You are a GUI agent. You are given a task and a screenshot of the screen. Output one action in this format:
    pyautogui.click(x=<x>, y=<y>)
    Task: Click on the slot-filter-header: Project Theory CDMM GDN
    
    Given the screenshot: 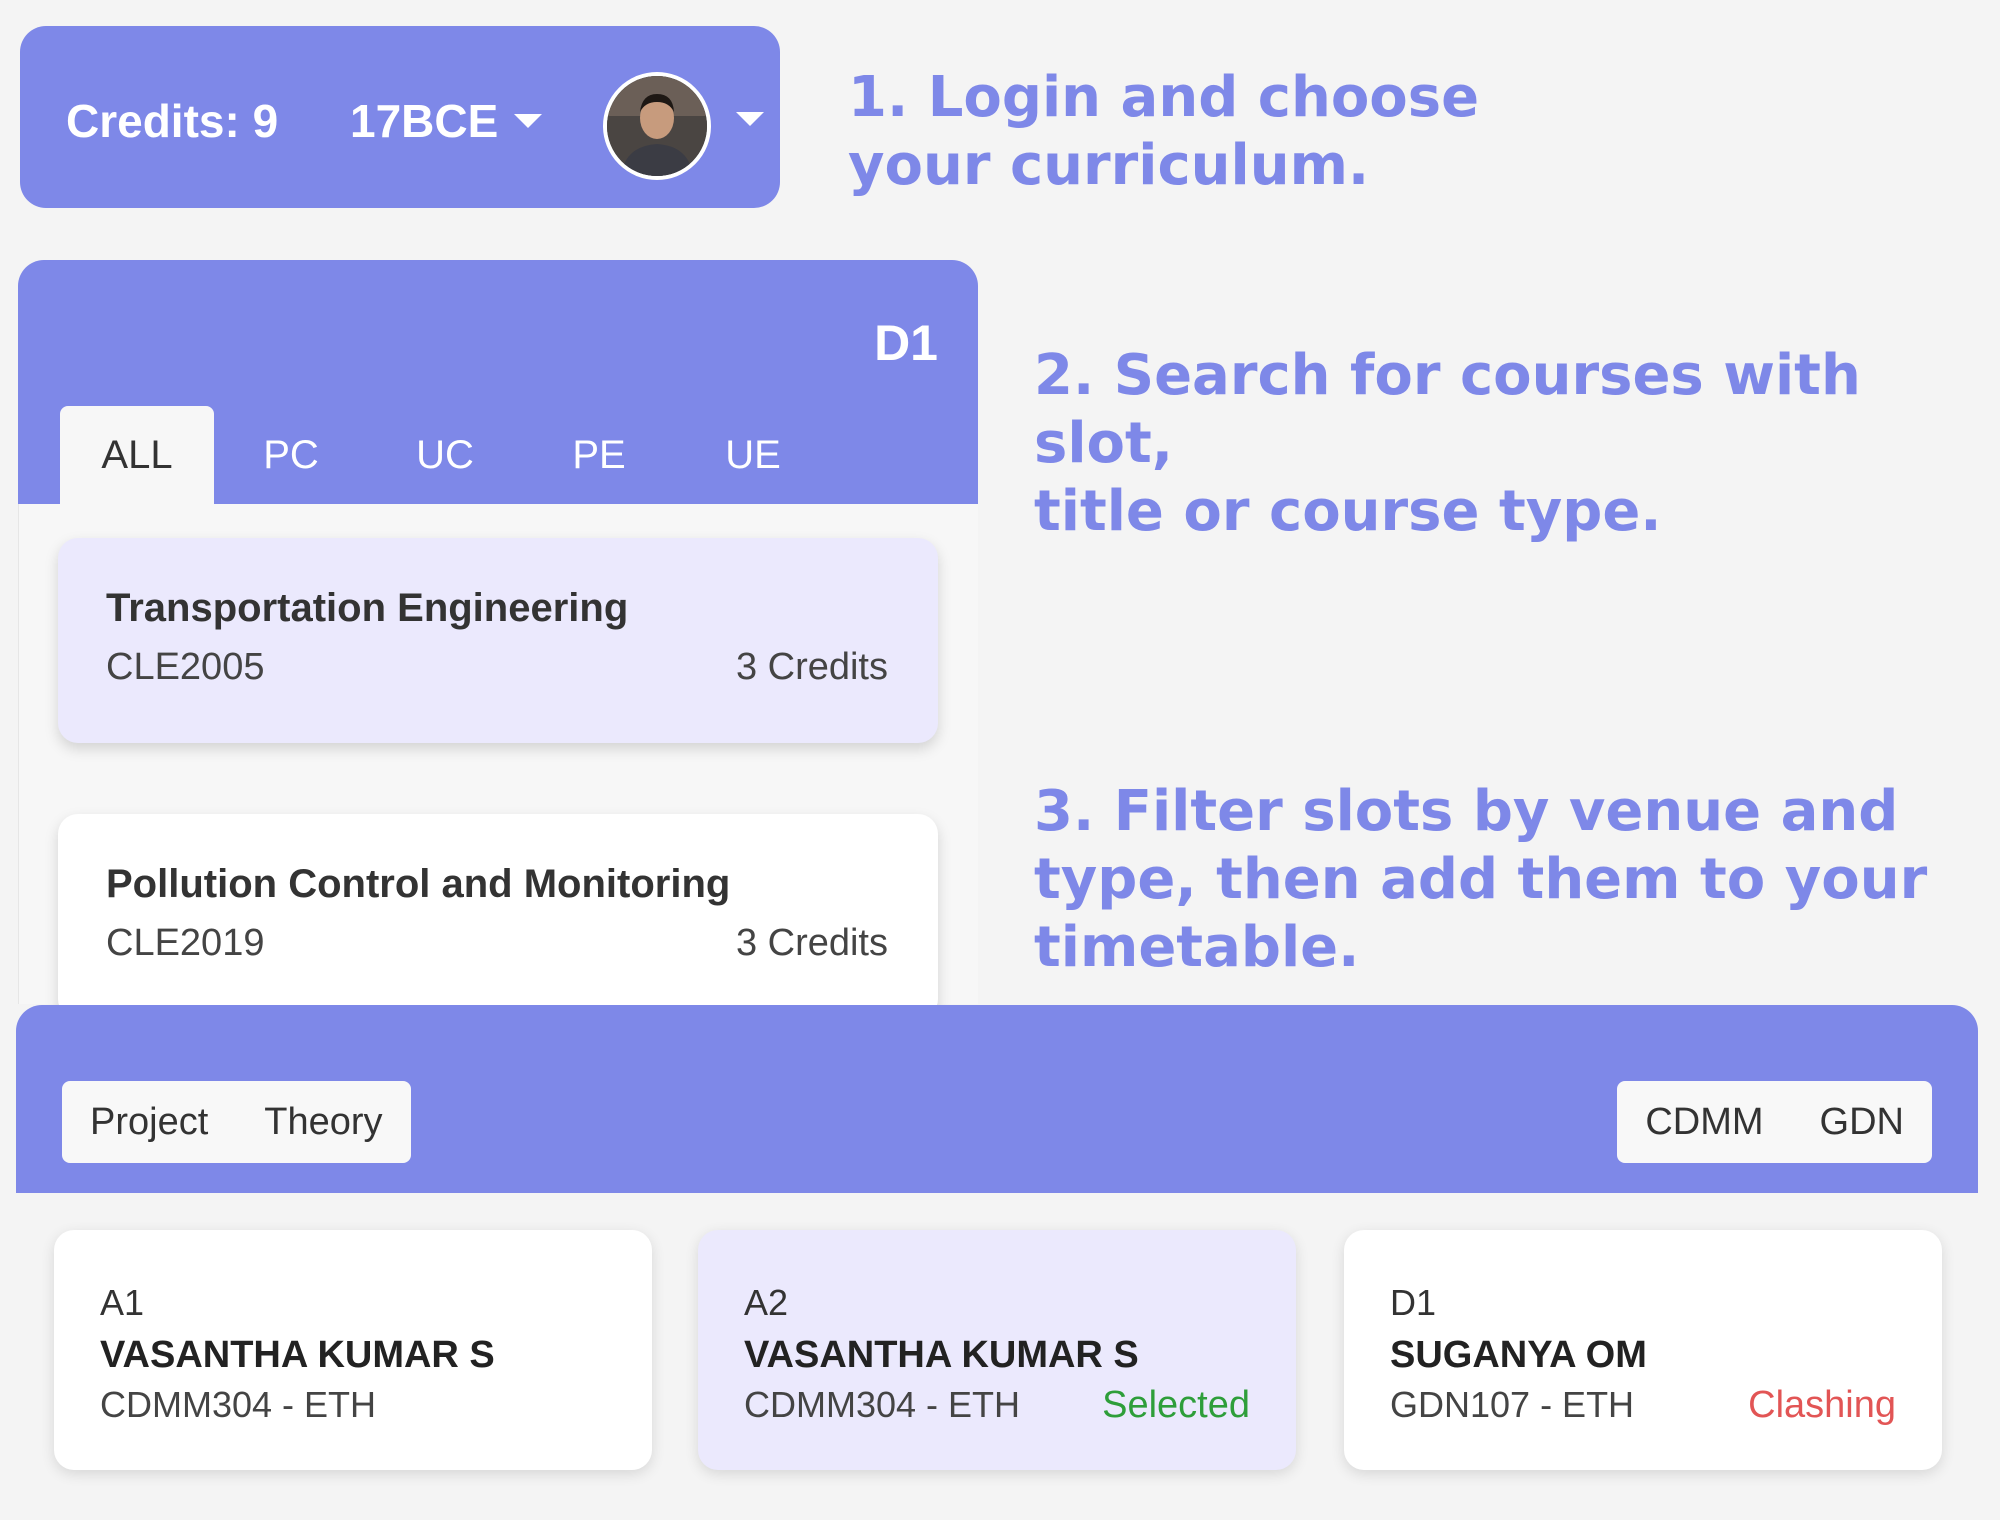 What is the action you would take?
    pyautogui.click(x=997, y=1099)
    